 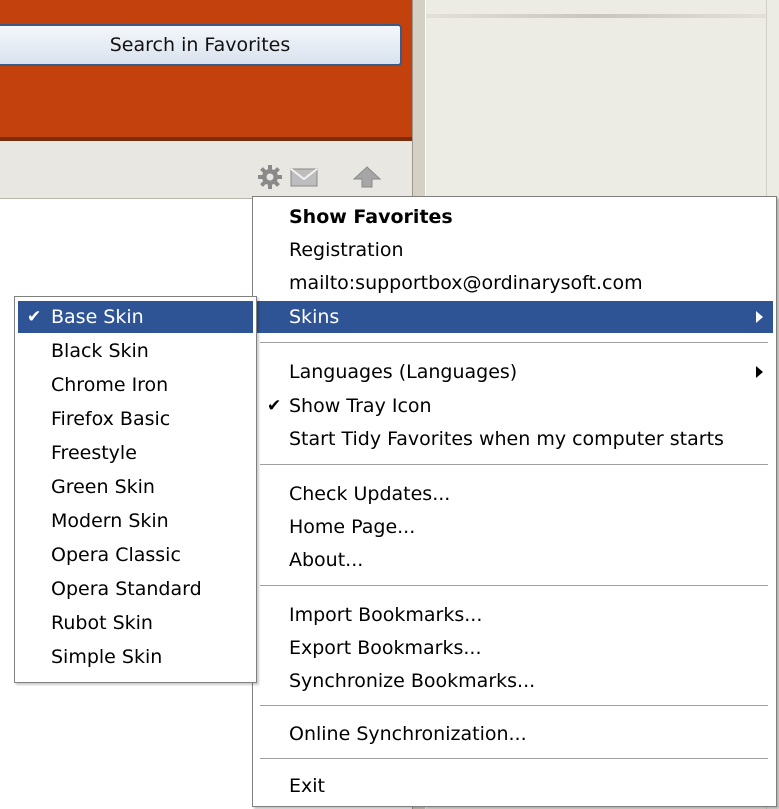 I want to click on menu-item-label: mailto:supportbox@ordinarysoft.com, so click(x=466, y=283).